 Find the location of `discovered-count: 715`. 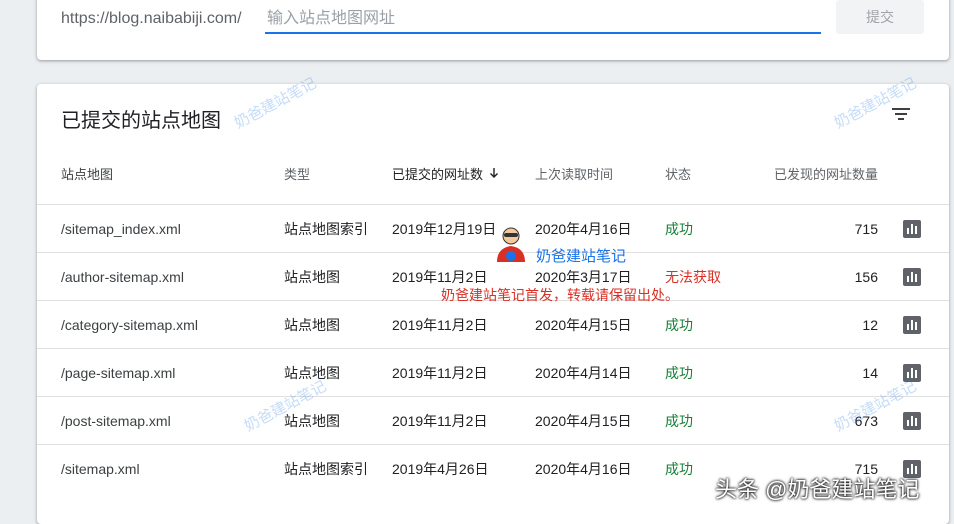

discovered-count: 715 is located at coordinates (866, 229).